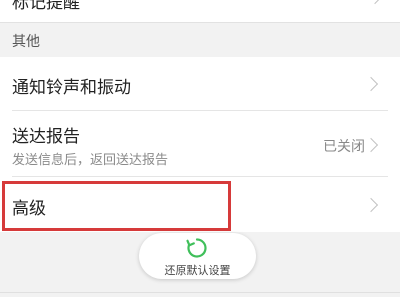 This screenshot has height=297, width=400. I want to click on row-subtitle: 发送信息后，返回送达报告, so click(90, 160).